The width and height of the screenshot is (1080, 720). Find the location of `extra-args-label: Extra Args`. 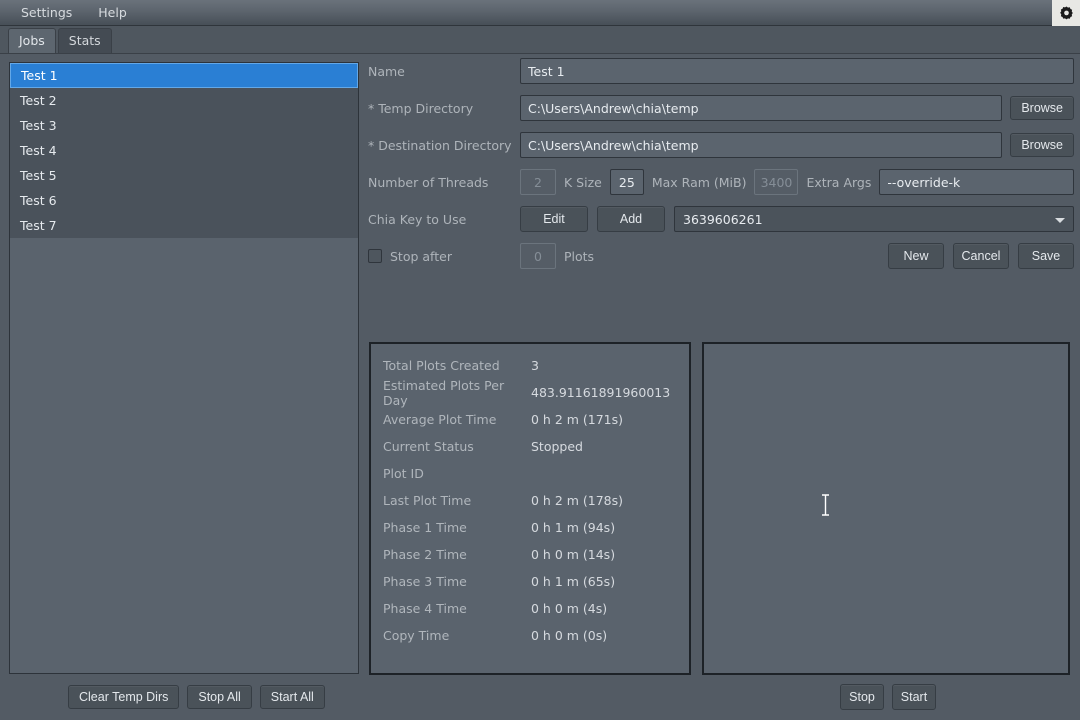

extra-args-label: Extra Args is located at coordinates (839, 182).